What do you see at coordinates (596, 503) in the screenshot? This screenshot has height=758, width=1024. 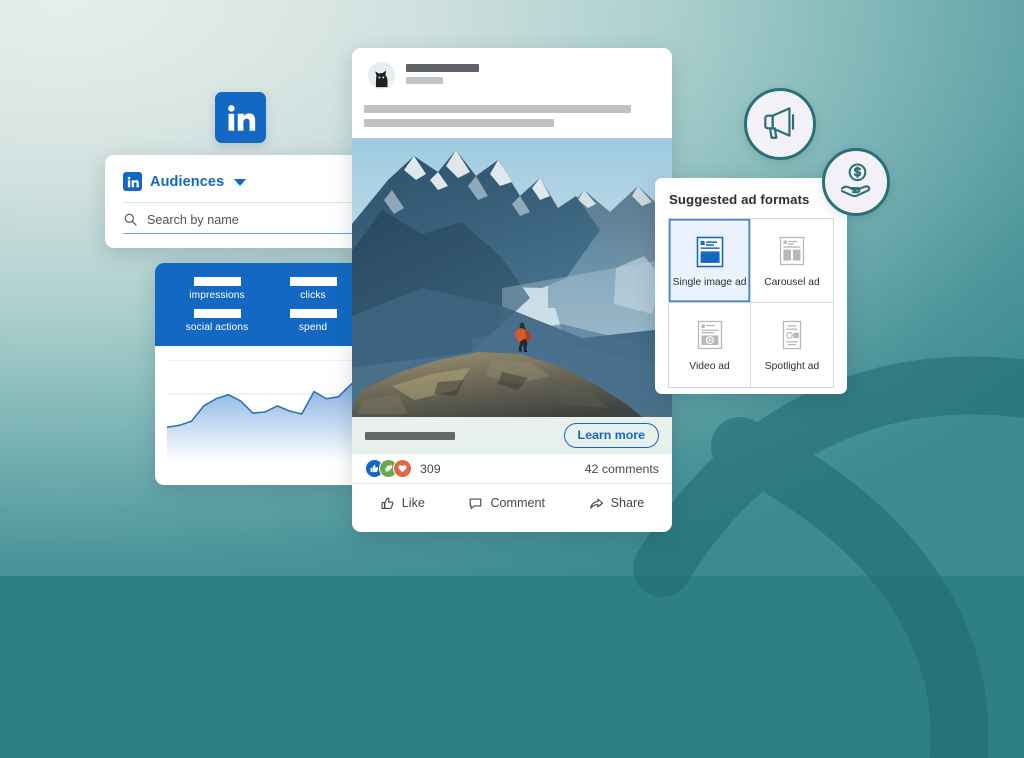 I see `share-arrow-icon` at bounding box center [596, 503].